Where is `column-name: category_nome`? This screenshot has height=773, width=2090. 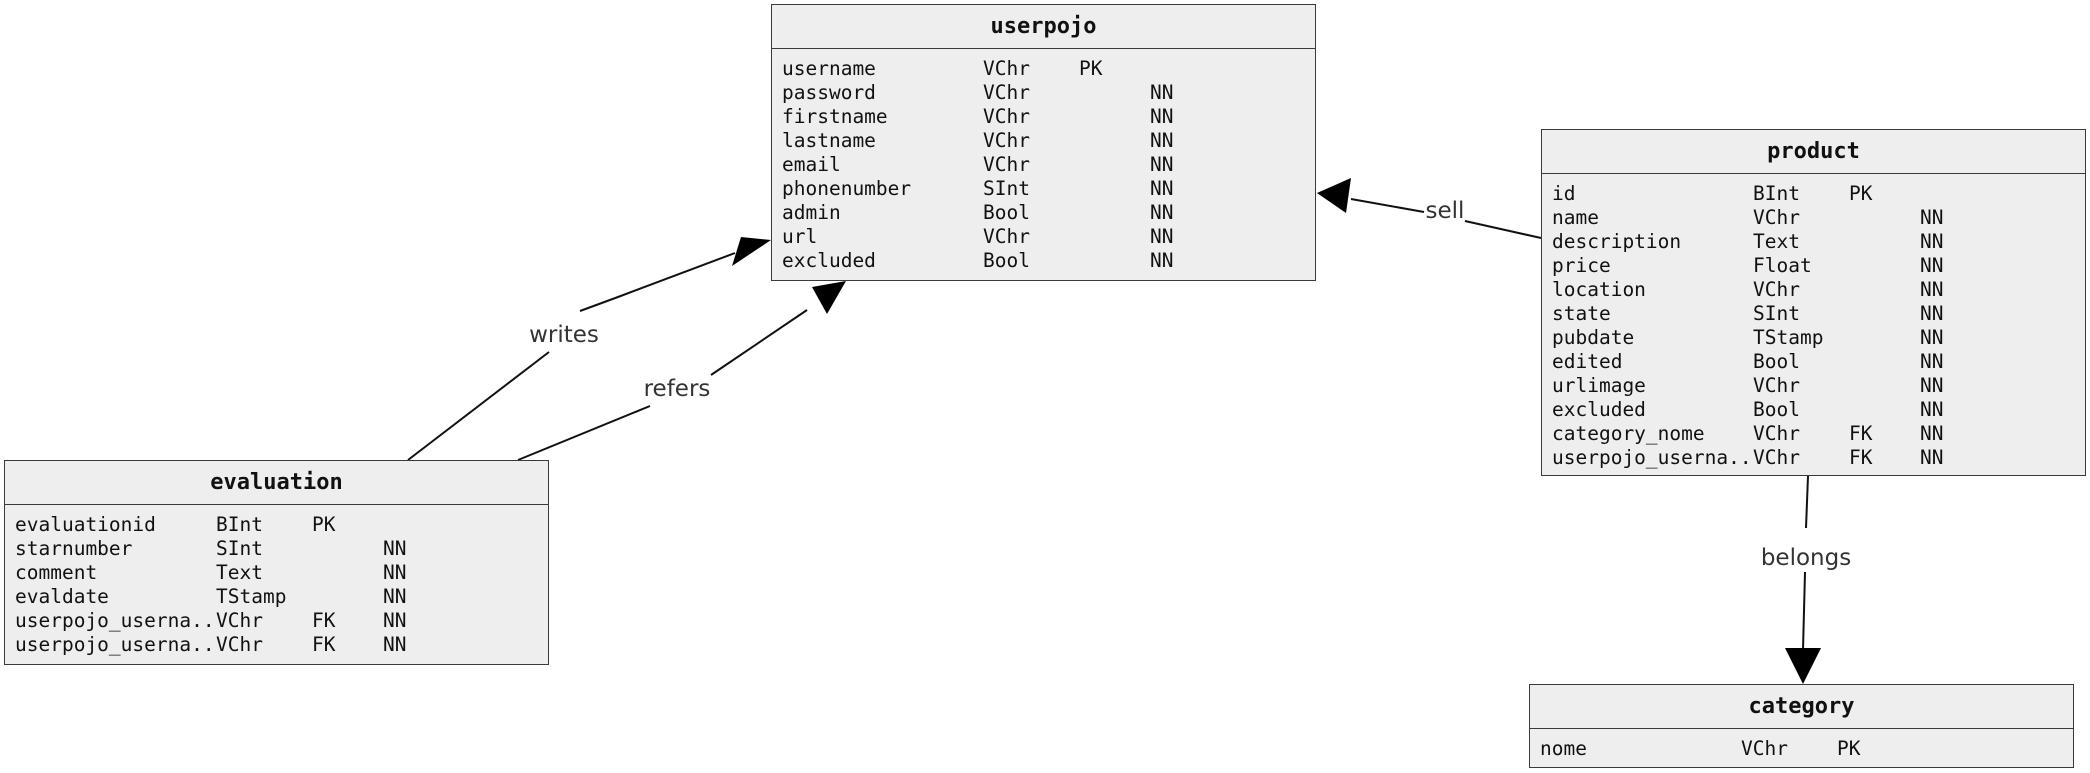 column-name: category_nome is located at coordinates (1628, 433).